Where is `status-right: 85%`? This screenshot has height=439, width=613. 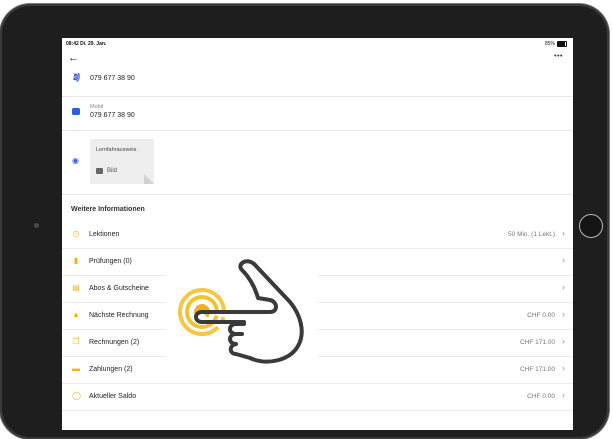 status-right: 85% is located at coordinates (556, 44).